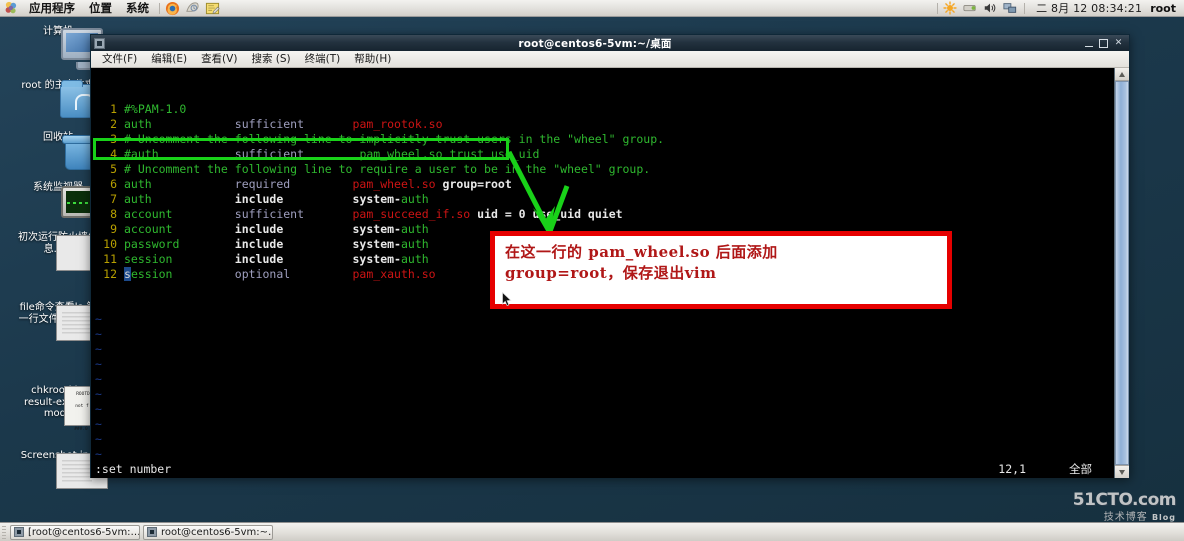 Image resolution: width=1184 pixels, height=541 pixels. I want to click on top-panel: 应用程序 位置 系统 二 8月 12 08:34:21 root, so click(592, 8).